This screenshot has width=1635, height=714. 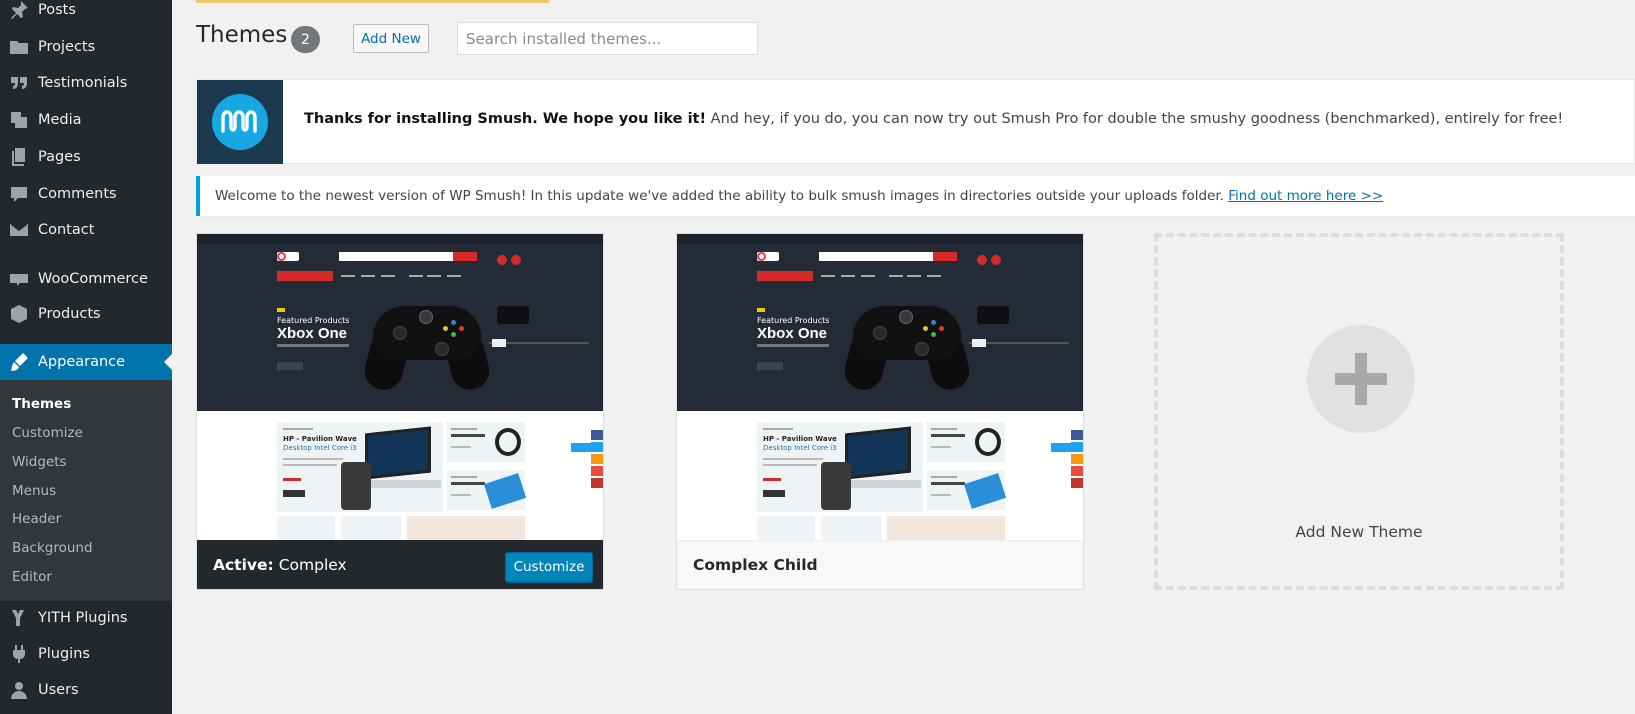 I want to click on menu-media: Media, so click(x=86, y=120).